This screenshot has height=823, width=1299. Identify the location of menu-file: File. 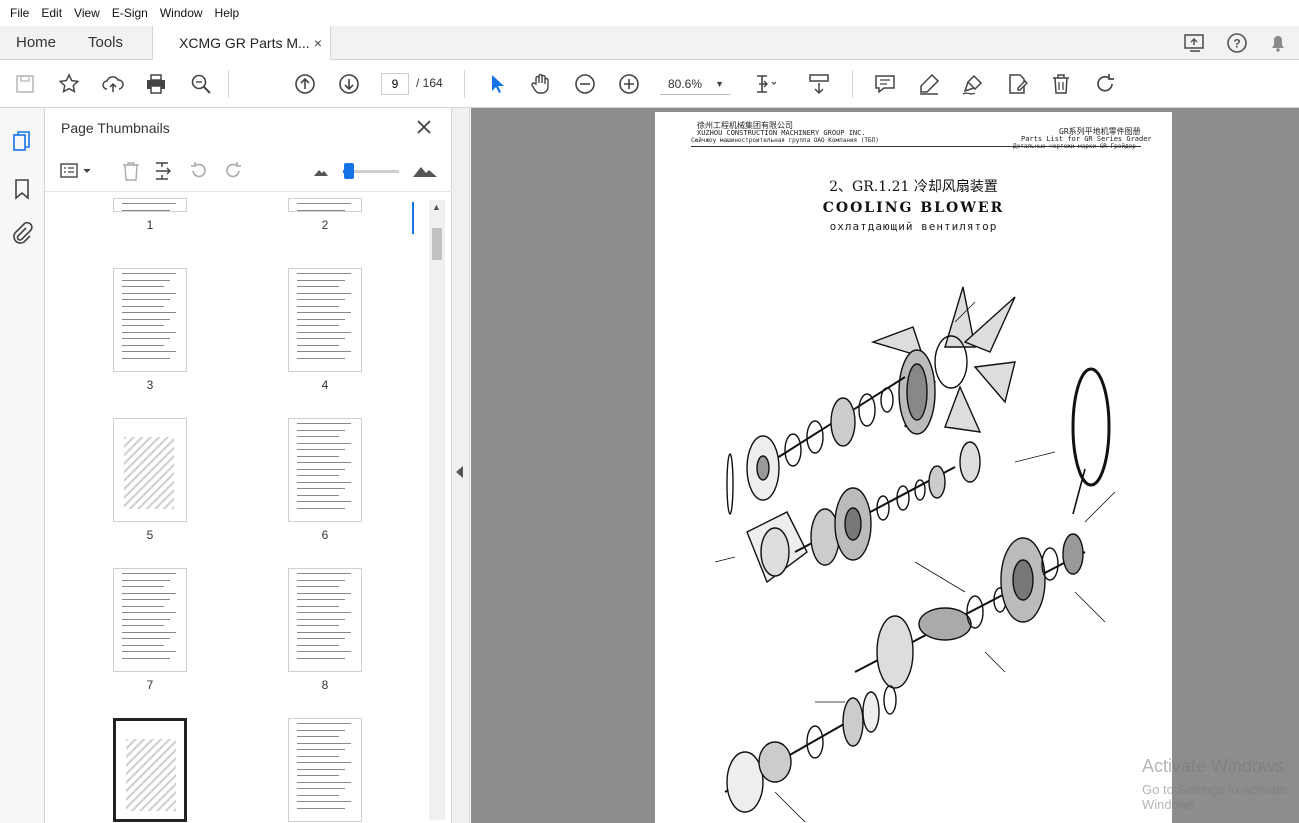
(19, 13).